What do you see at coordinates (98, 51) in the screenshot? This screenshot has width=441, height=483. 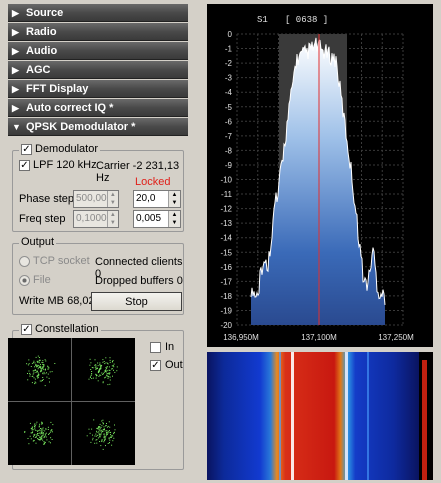 I see `menu-audio: ▶ Audio` at bounding box center [98, 51].